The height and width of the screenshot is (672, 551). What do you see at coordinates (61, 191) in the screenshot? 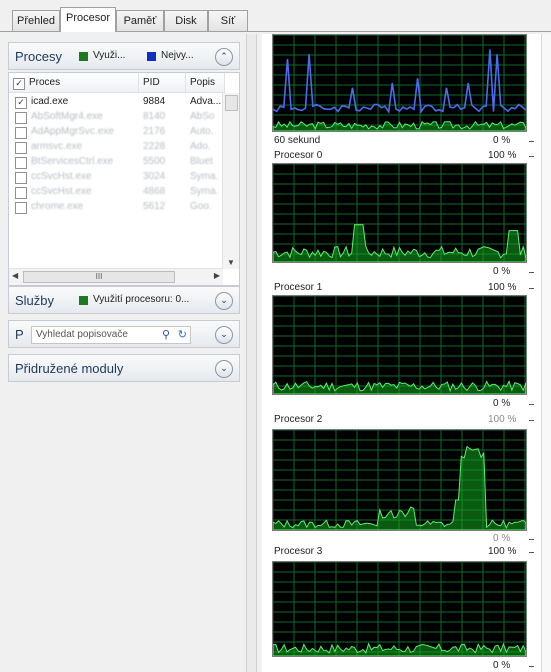
I see `process-name: ccSvcHst.exe` at bounding box center [61, 191].